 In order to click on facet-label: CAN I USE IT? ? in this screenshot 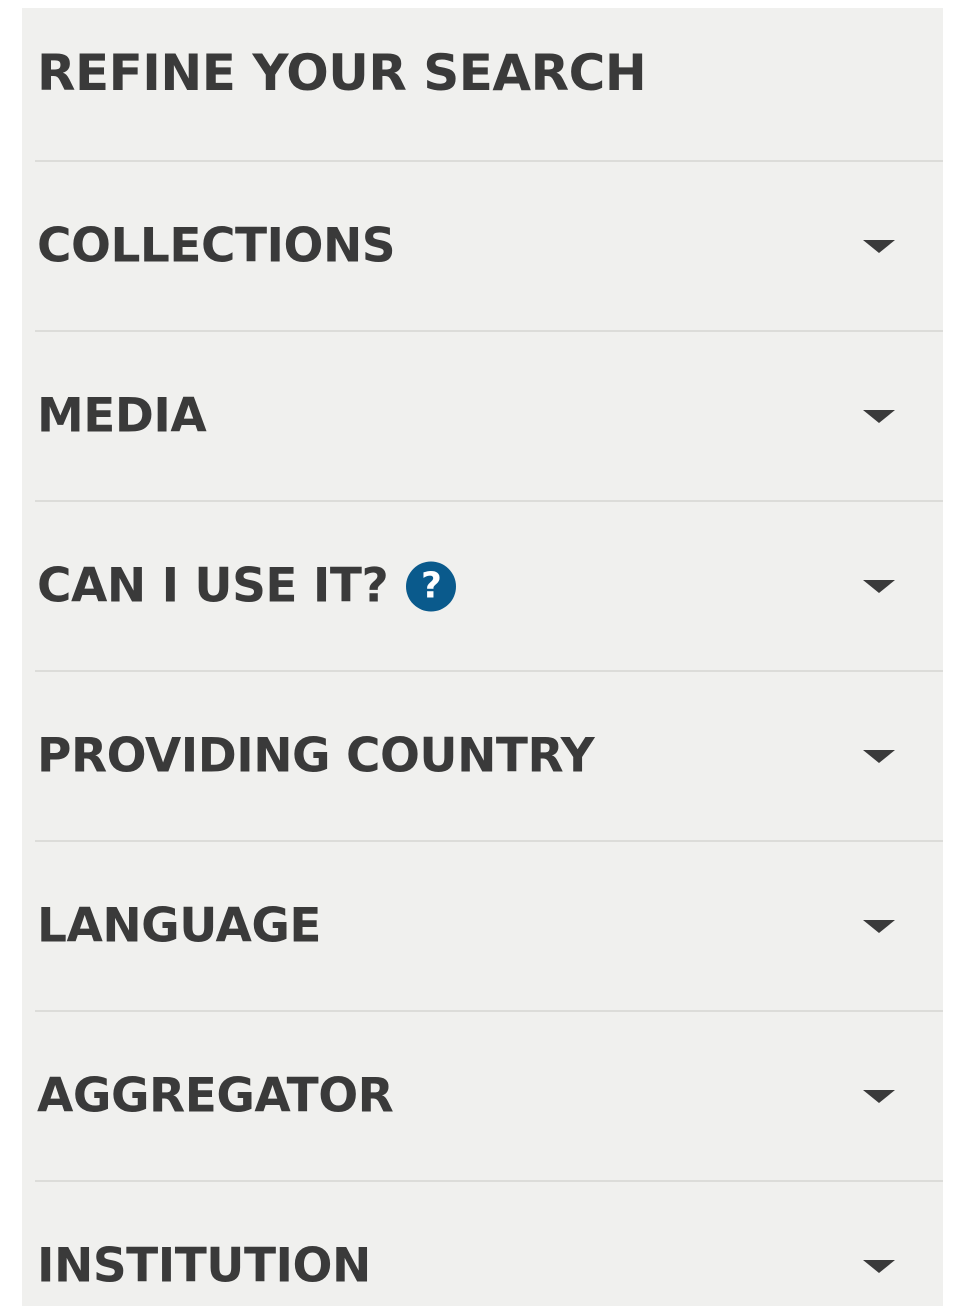, I will do `click(247, 586)`.